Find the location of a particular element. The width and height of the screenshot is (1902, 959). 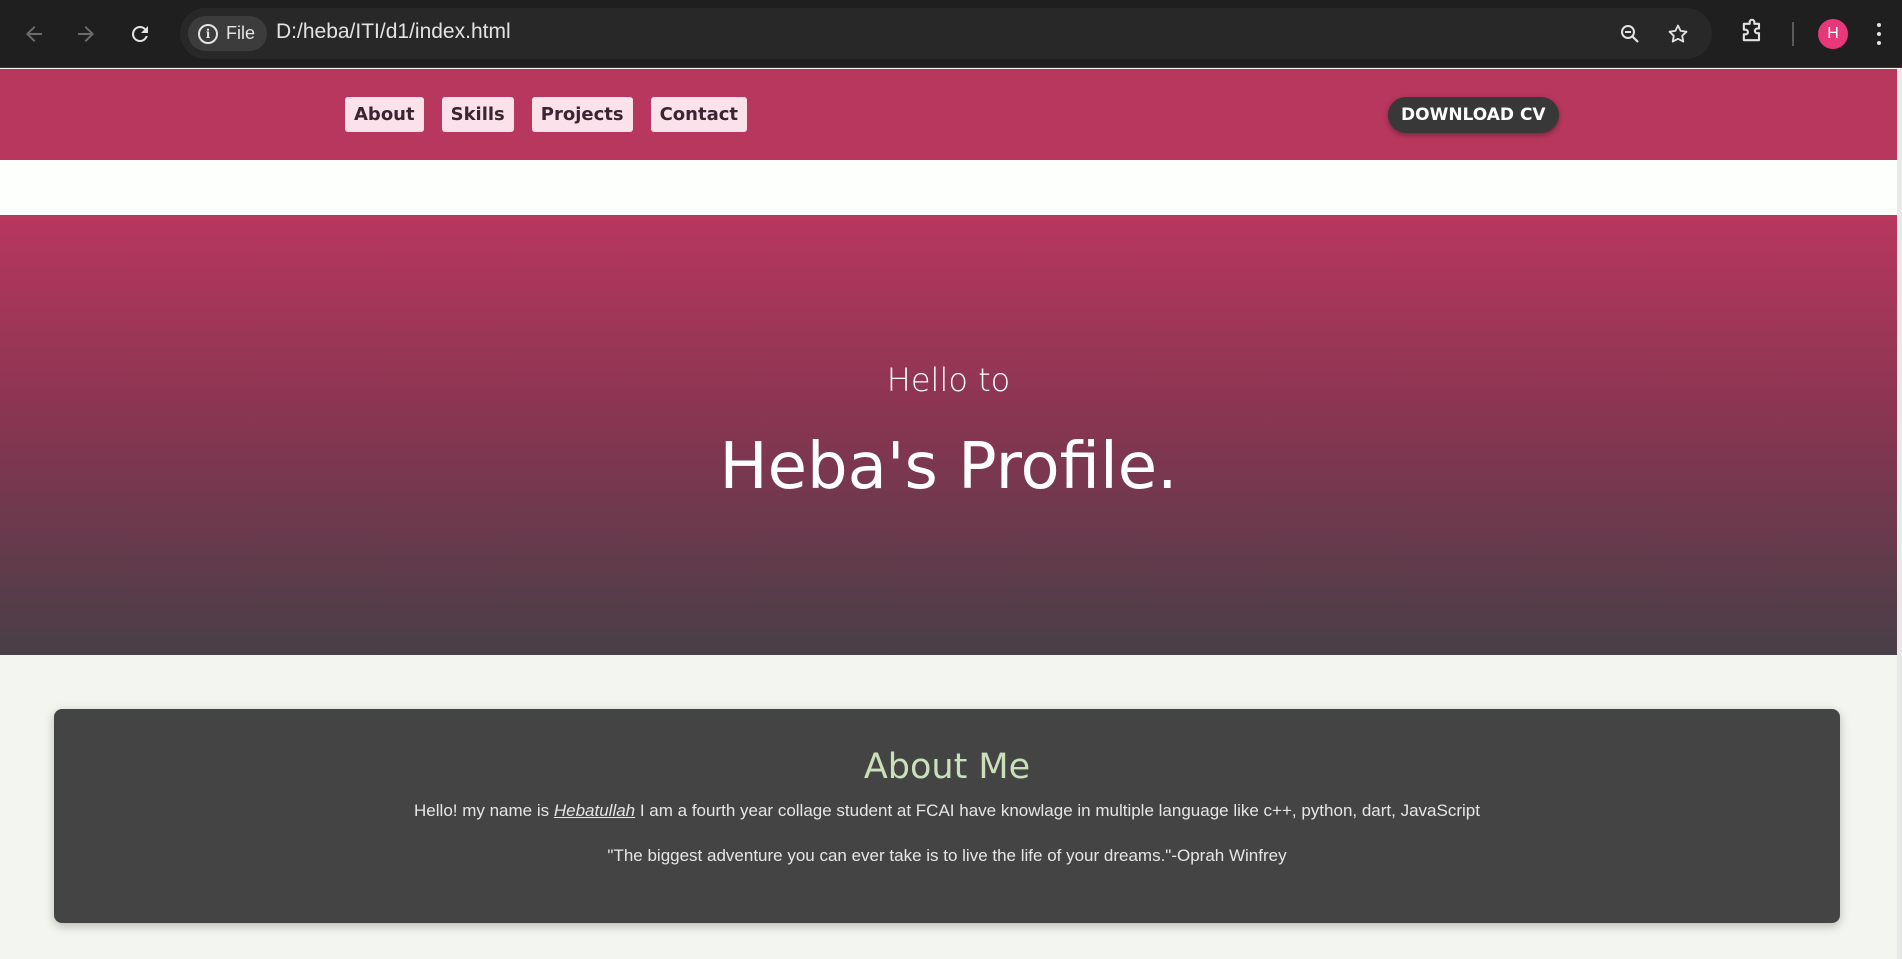

file-chip-label: File is located at coordinates (241, 33).